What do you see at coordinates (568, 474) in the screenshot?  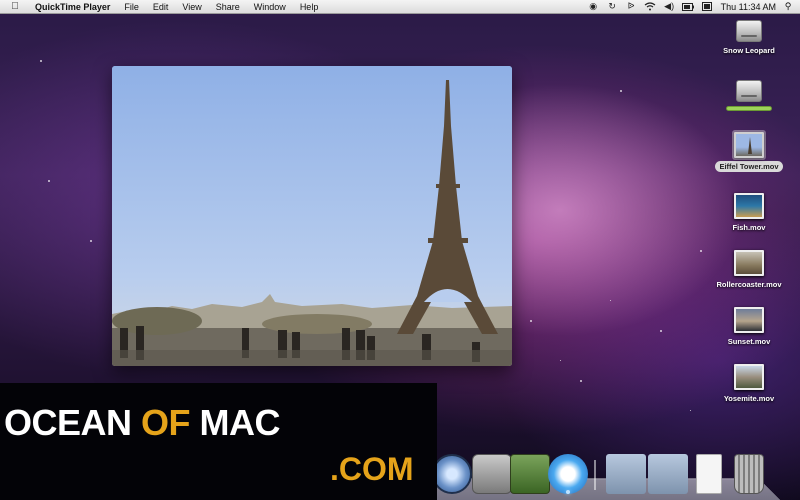 I see `dock-quicktime-icon` at bounding box center [568, 474].